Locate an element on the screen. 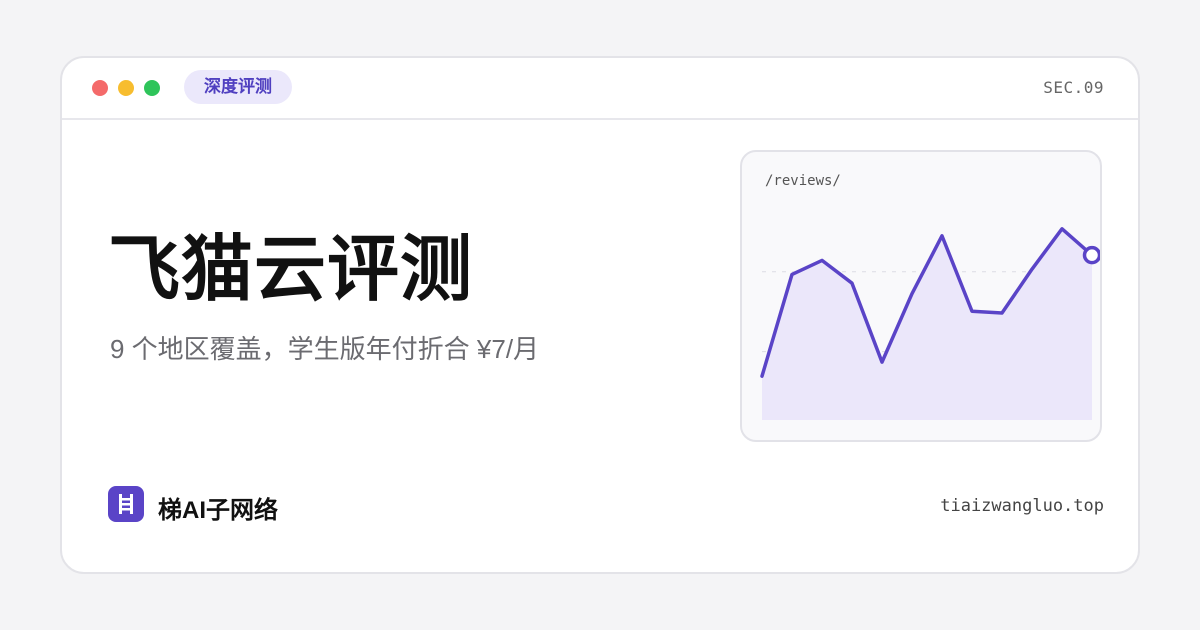 This screenshot has height=630, width=1200. section-code: SEC.09 is located at coordinates (1073, 87).